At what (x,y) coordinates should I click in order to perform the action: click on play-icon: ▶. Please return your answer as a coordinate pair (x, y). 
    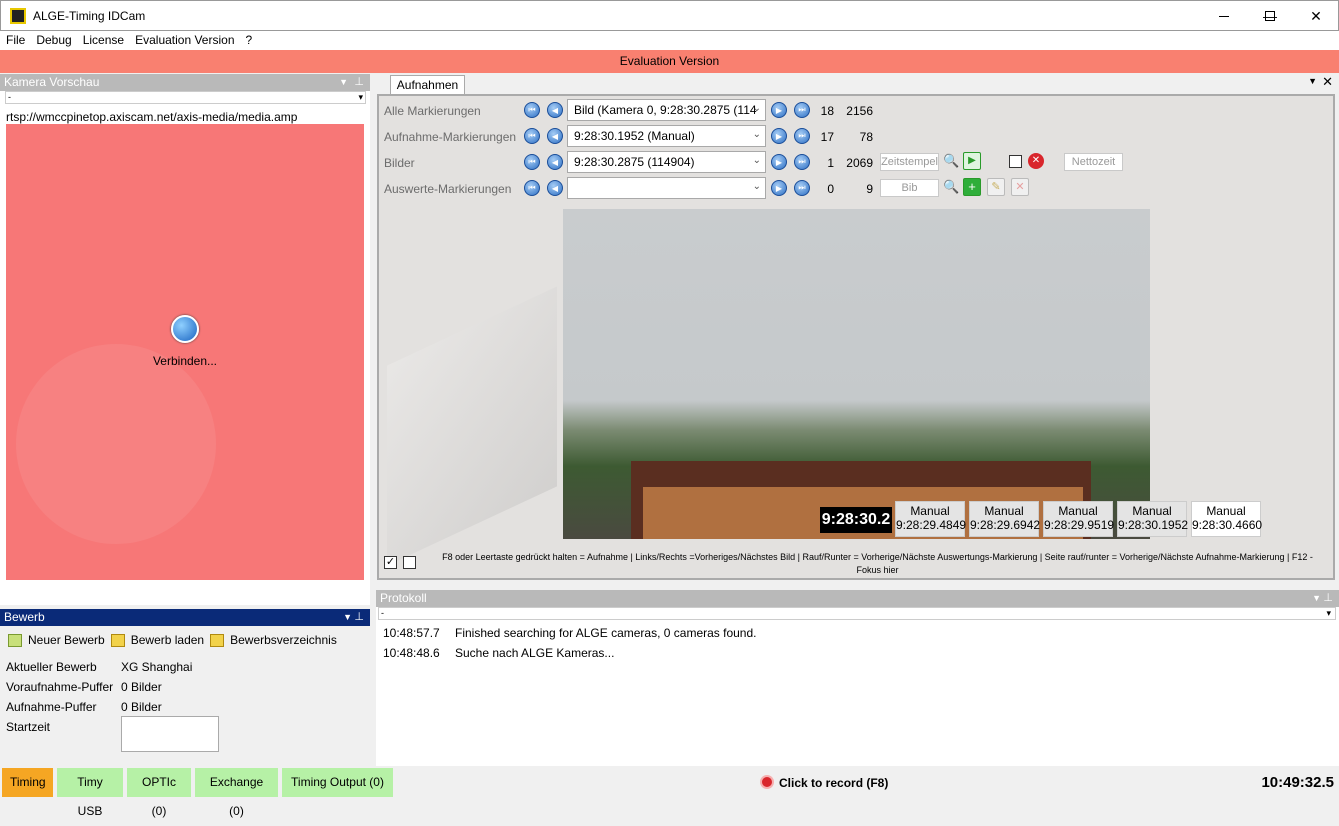
    Looking at the image, I should click on (972, 161).